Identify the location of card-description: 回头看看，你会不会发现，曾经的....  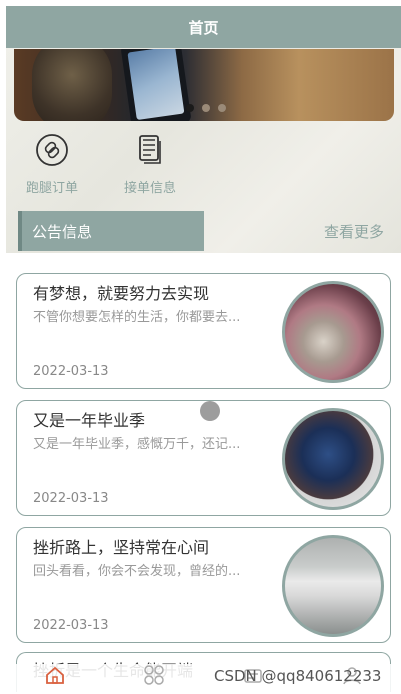
(137, 571).